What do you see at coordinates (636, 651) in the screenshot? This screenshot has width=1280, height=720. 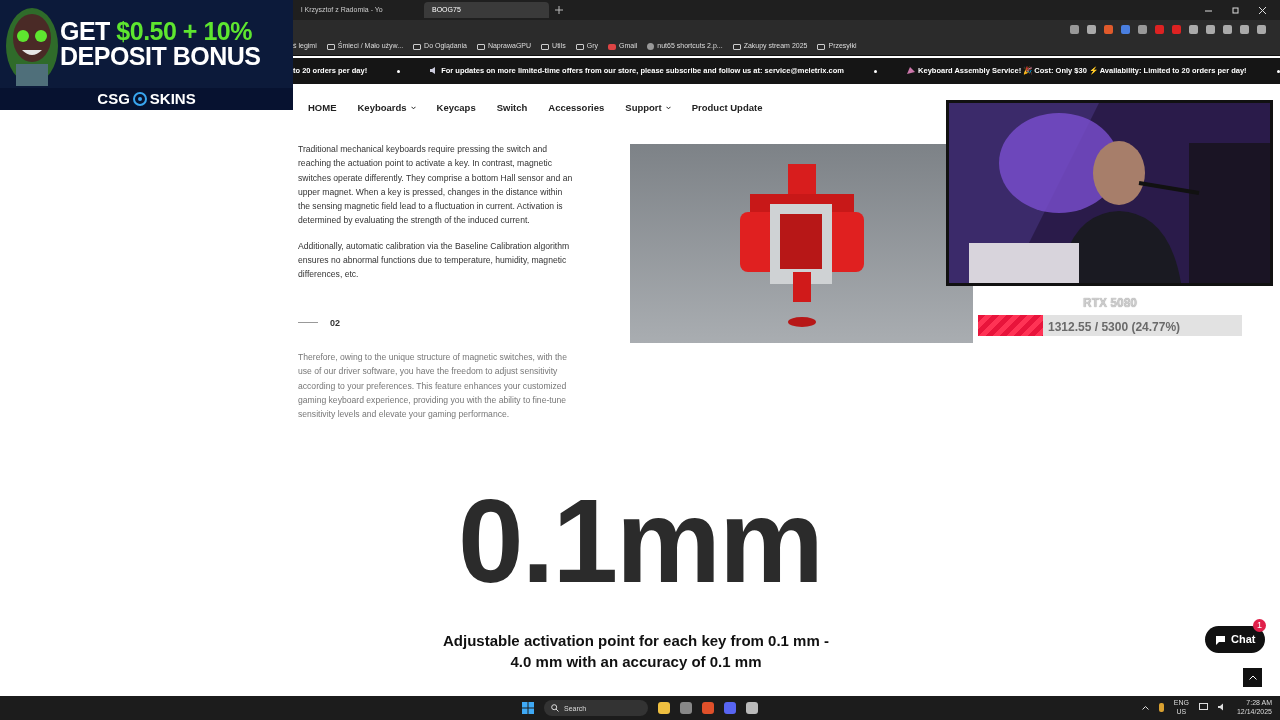 I see `subtitle: Adjustable activation point for each key from 0.1 mm - 4.0 mm with an accuracy of 0.1 mm` at bounding box center [636, 651].